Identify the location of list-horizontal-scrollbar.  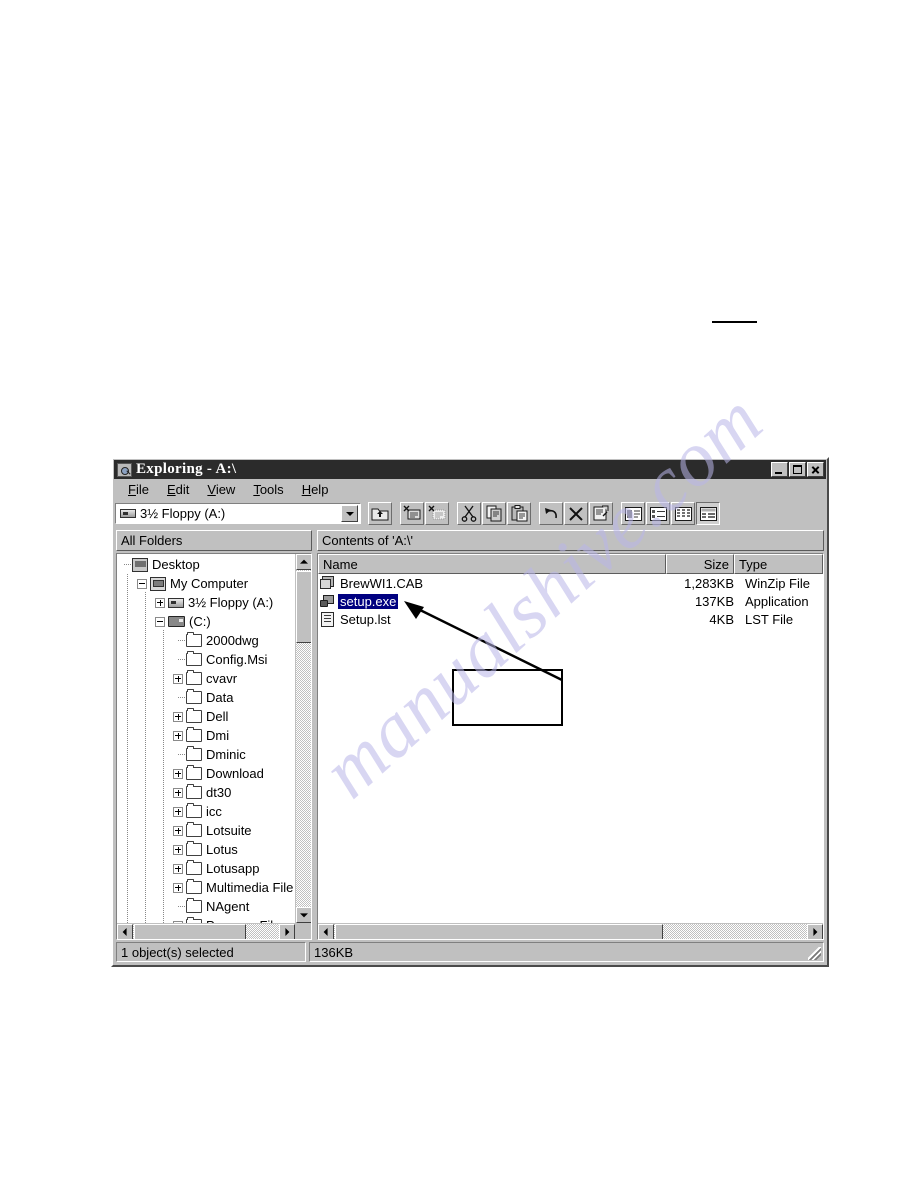
(570, 931).